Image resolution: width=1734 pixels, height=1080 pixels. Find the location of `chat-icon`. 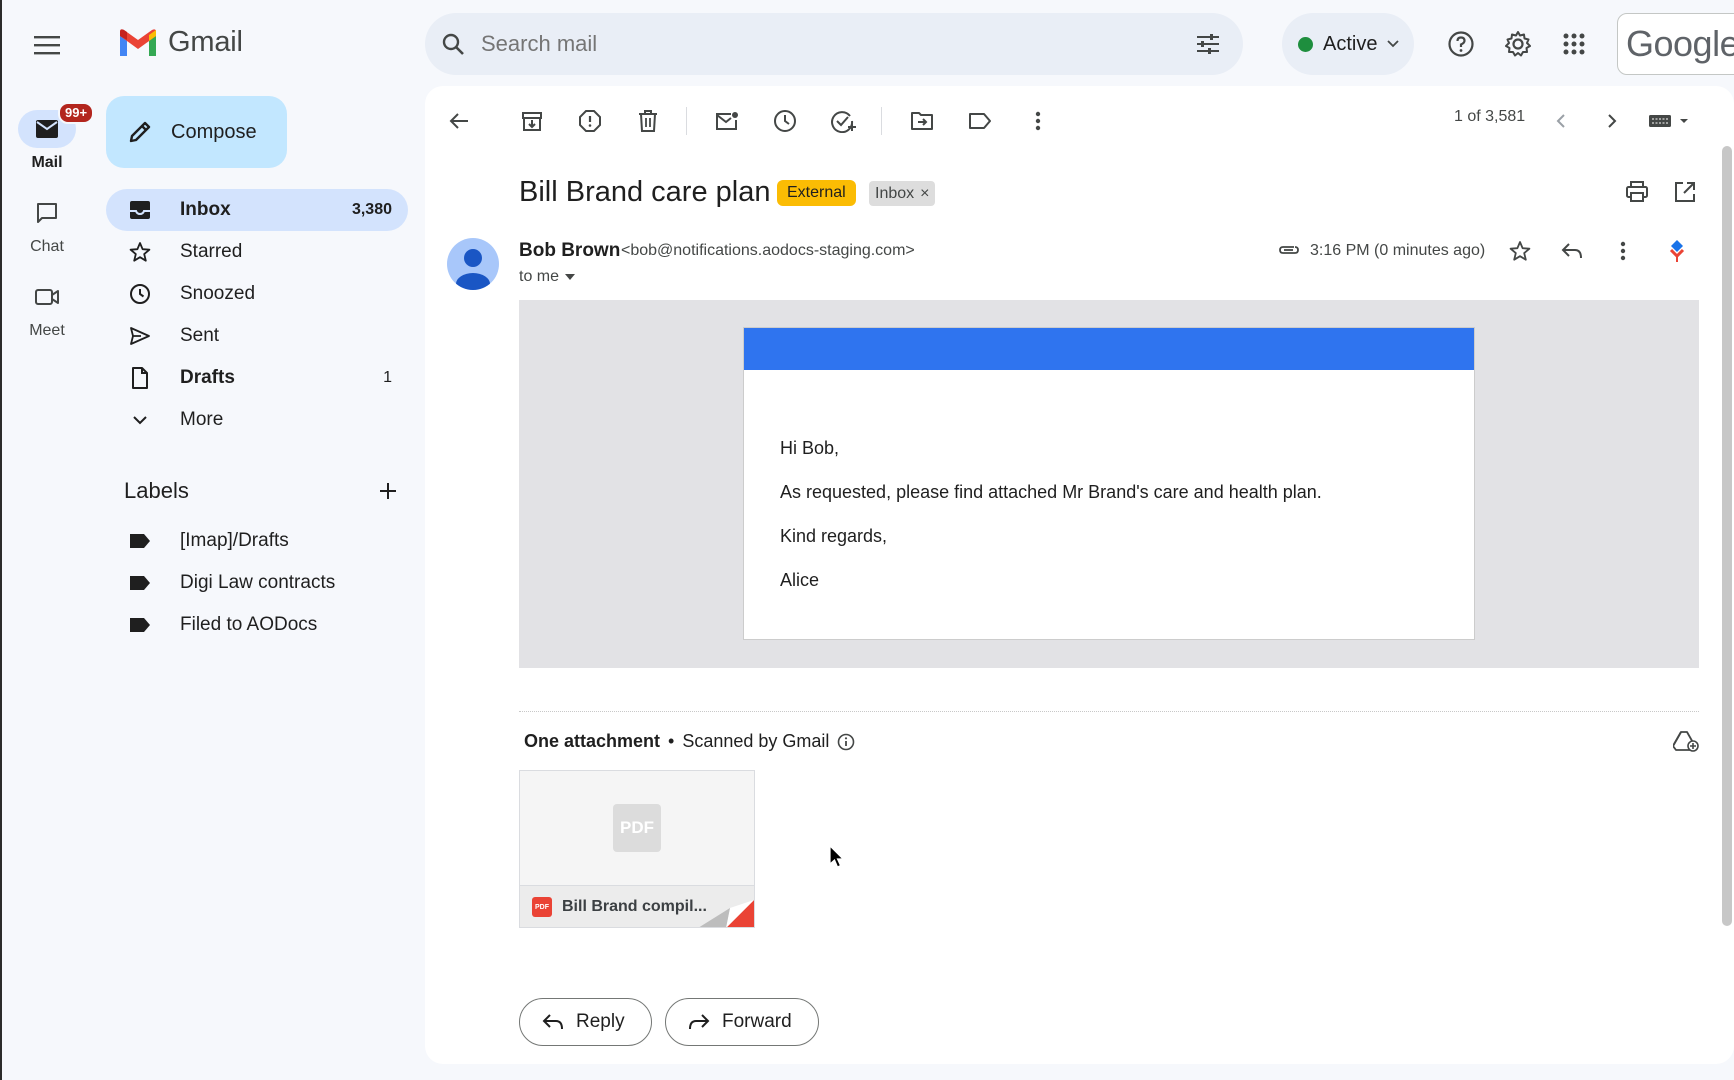

chat-icon is located at coordinates (47, 213).